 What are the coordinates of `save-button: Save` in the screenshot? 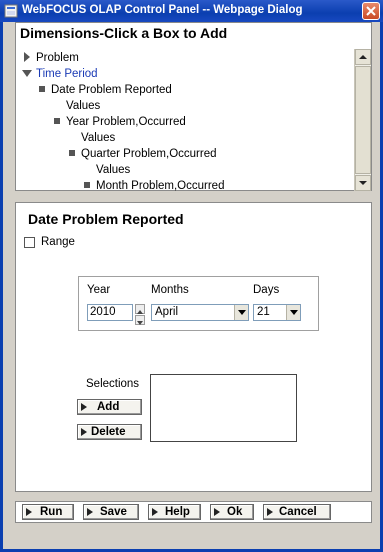 It's located at (111, 512).